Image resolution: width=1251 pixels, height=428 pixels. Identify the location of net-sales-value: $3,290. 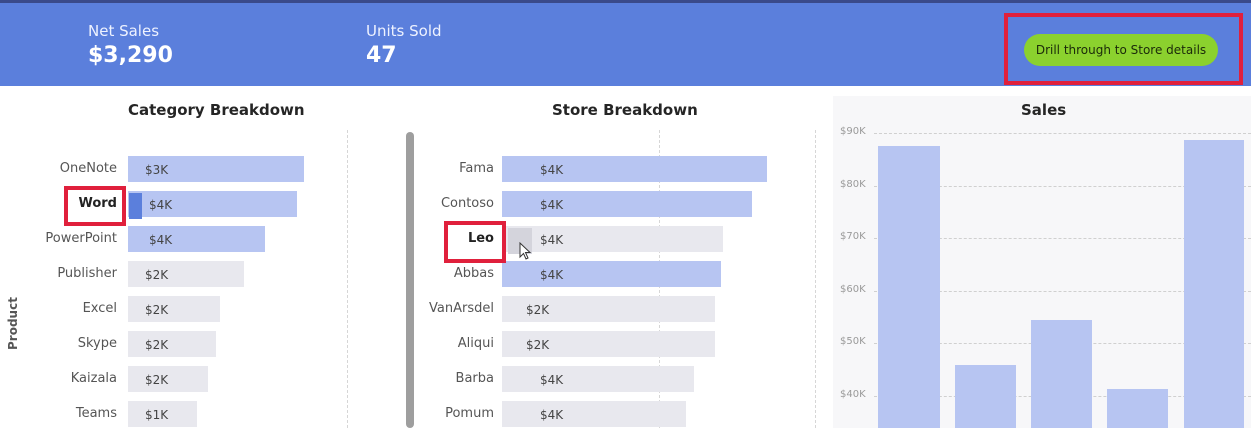
(130, 55).